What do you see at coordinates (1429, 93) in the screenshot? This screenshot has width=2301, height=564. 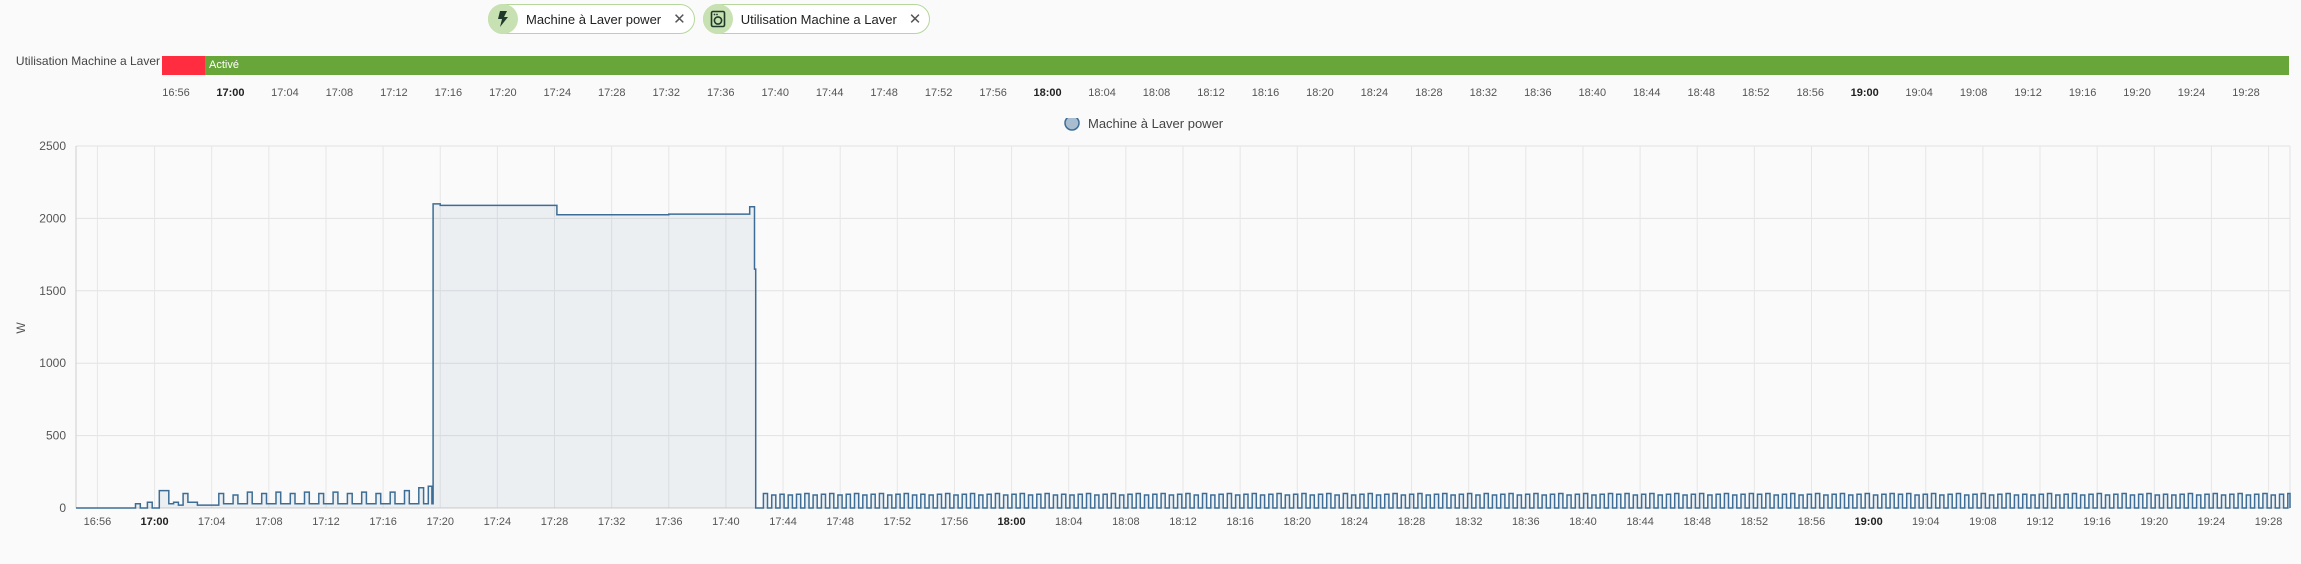 I see `timeline-tick-label: 18:28` at bounding box center [1429, 93].